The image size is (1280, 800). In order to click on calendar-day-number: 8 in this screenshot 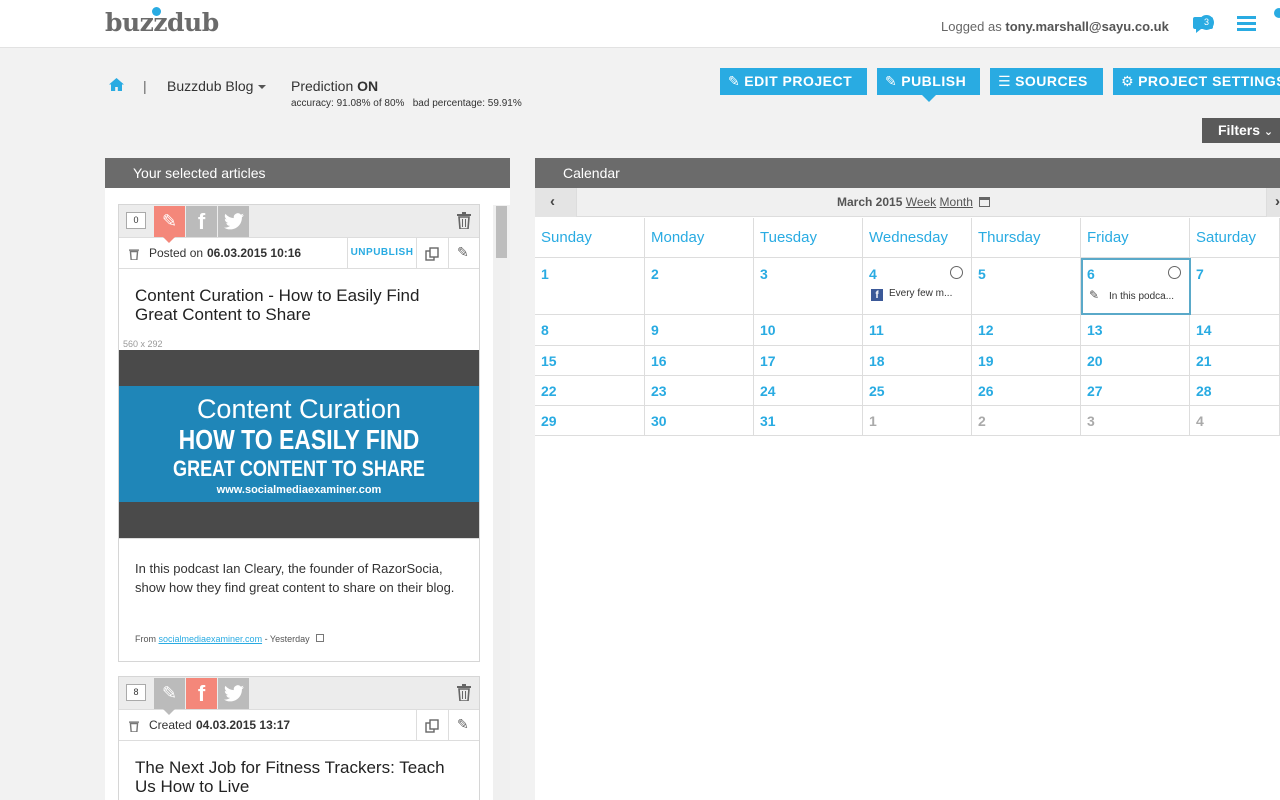, I will do `click(545, 330)`.